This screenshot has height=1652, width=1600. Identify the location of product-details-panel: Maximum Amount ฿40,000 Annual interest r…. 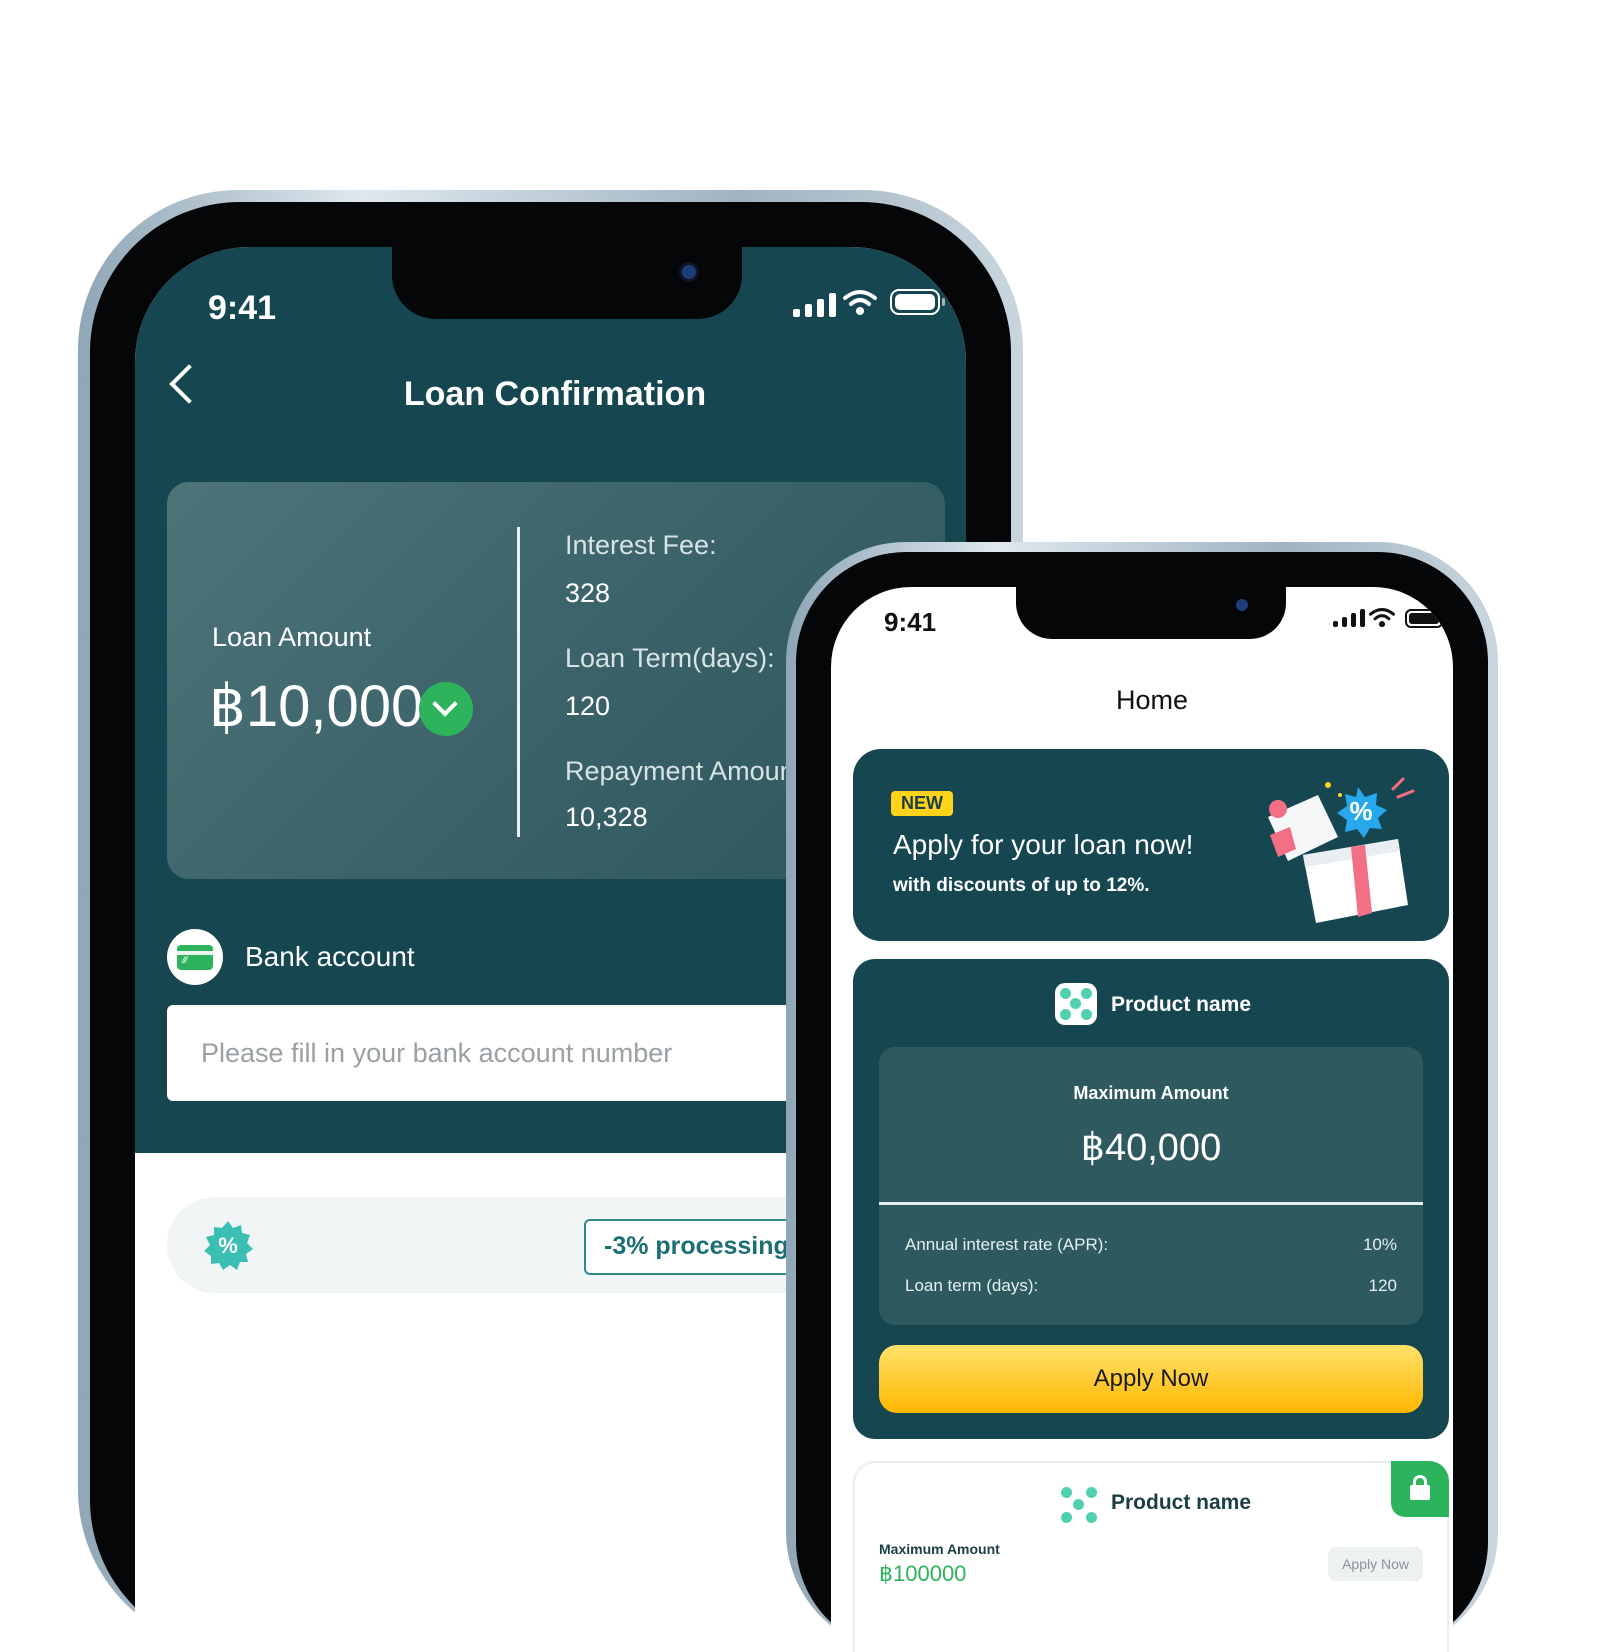
(1151, 1186).